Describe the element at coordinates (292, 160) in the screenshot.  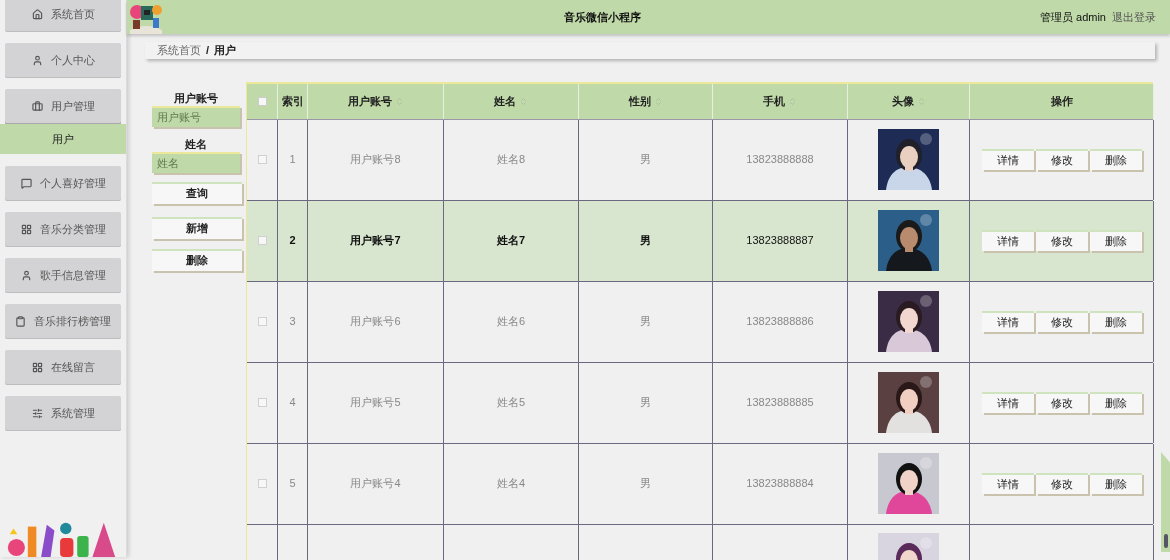
I see `table-cell-text: 1` at that location.